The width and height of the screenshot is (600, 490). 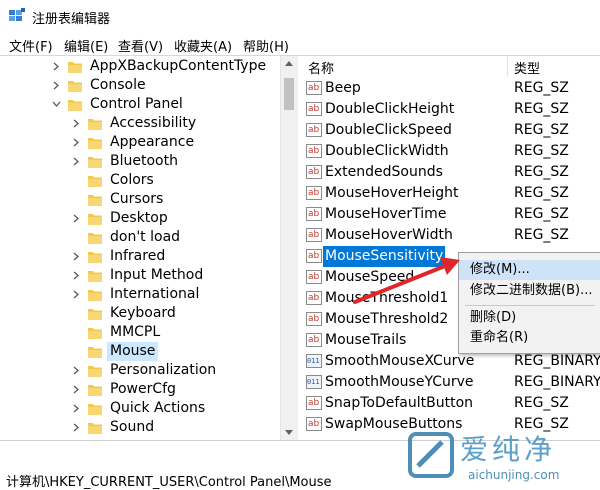 What do you see at coordinates (140, 313) in the screenshot?
I see `tree-item: Keyboard` at bounding box center [140, 313].